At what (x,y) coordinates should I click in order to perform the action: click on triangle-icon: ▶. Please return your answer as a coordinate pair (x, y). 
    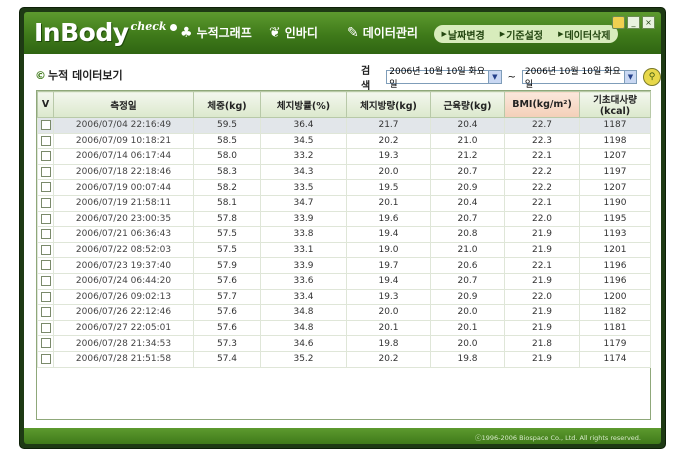
    Looking at the image, I should click on (444, 34).